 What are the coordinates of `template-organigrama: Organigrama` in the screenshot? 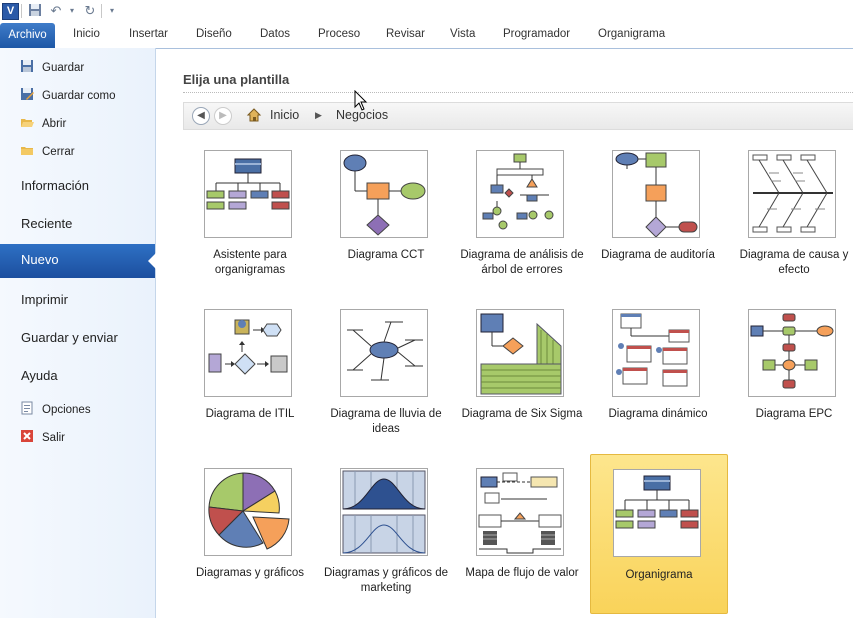 It's located at (659, 534).